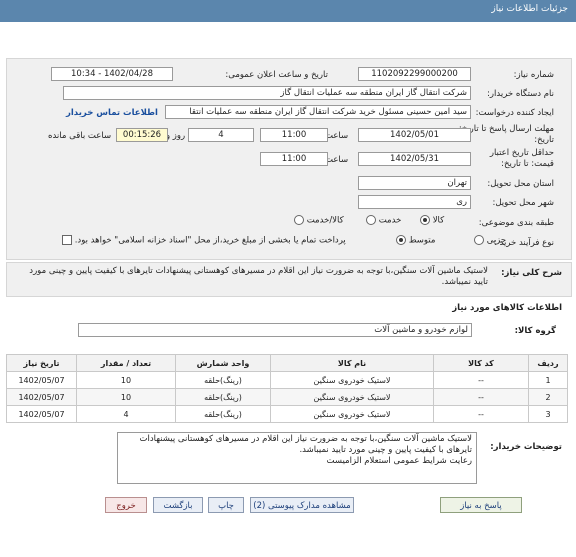 This screenshot has height=557, width=576. Describe the element at coordinates (481, 505) in the screenshot. I see `reply-button: پاسخ به نیاز` at that location.